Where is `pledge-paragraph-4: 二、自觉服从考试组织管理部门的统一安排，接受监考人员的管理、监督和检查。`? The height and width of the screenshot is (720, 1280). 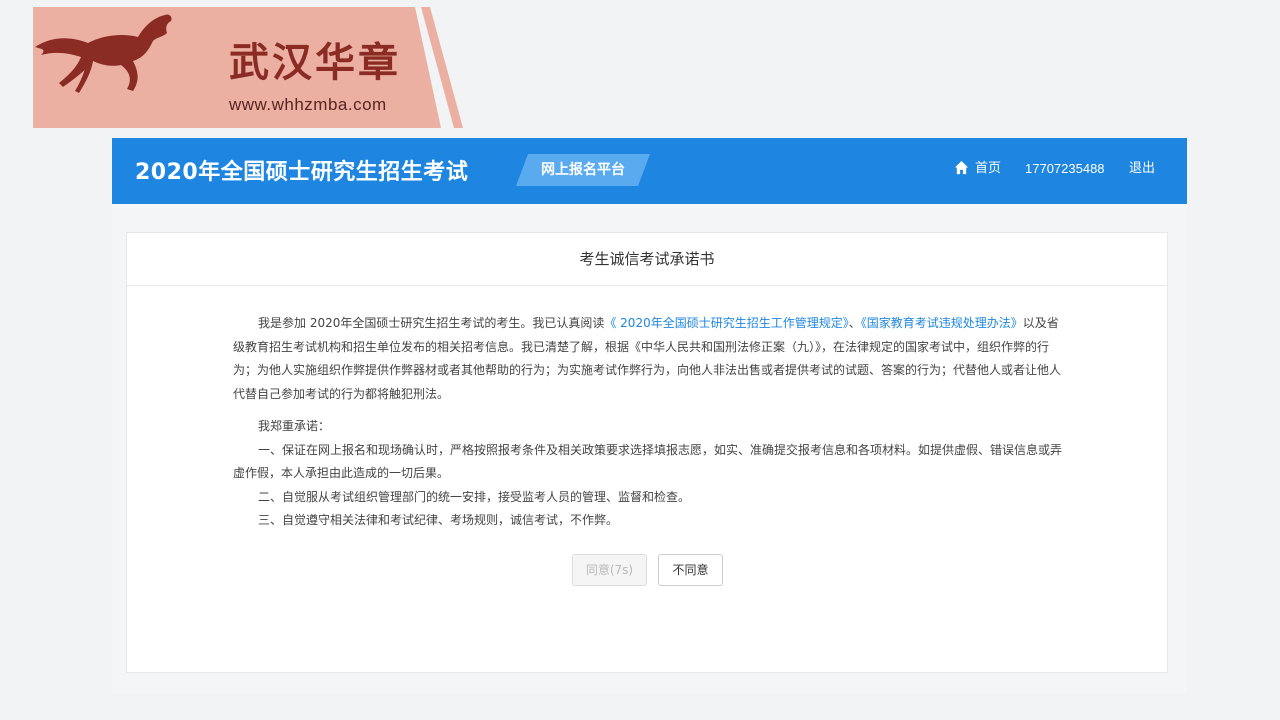 pledge-paragraph-4: 二、自觉服从考试组织管理部门的统一安排，接受监考人员的管理、监督和检查。 is located at coordinates (474, 496).